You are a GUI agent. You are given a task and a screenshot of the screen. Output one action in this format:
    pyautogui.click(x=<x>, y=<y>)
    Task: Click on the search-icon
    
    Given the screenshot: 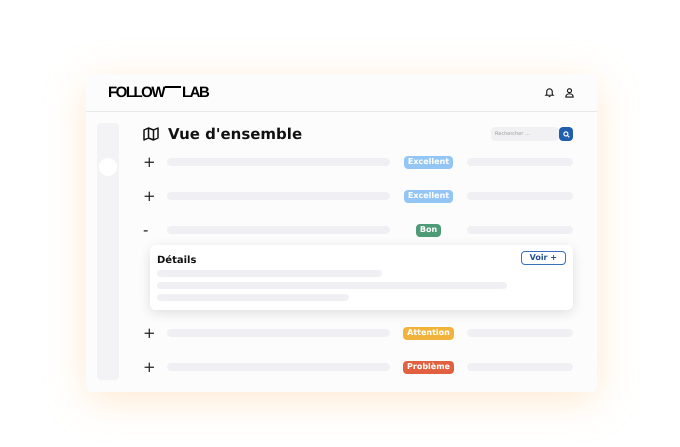 What is the action you would take?
    pyautogui.click(x=566, y=134)
    